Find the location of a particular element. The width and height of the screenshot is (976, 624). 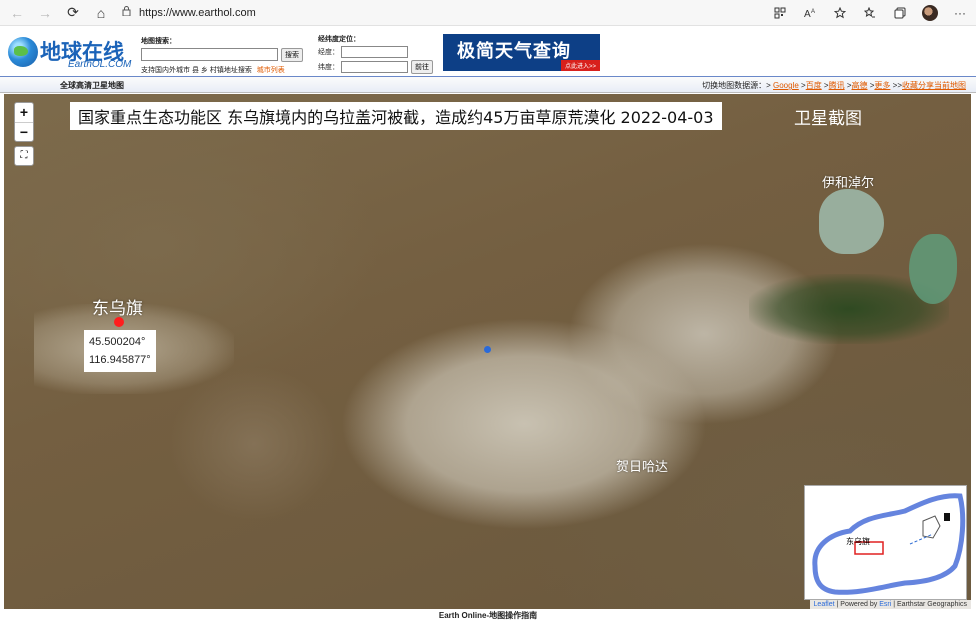

source-prefix: 切换地图数据源：> is located at coordinates (736, 85).